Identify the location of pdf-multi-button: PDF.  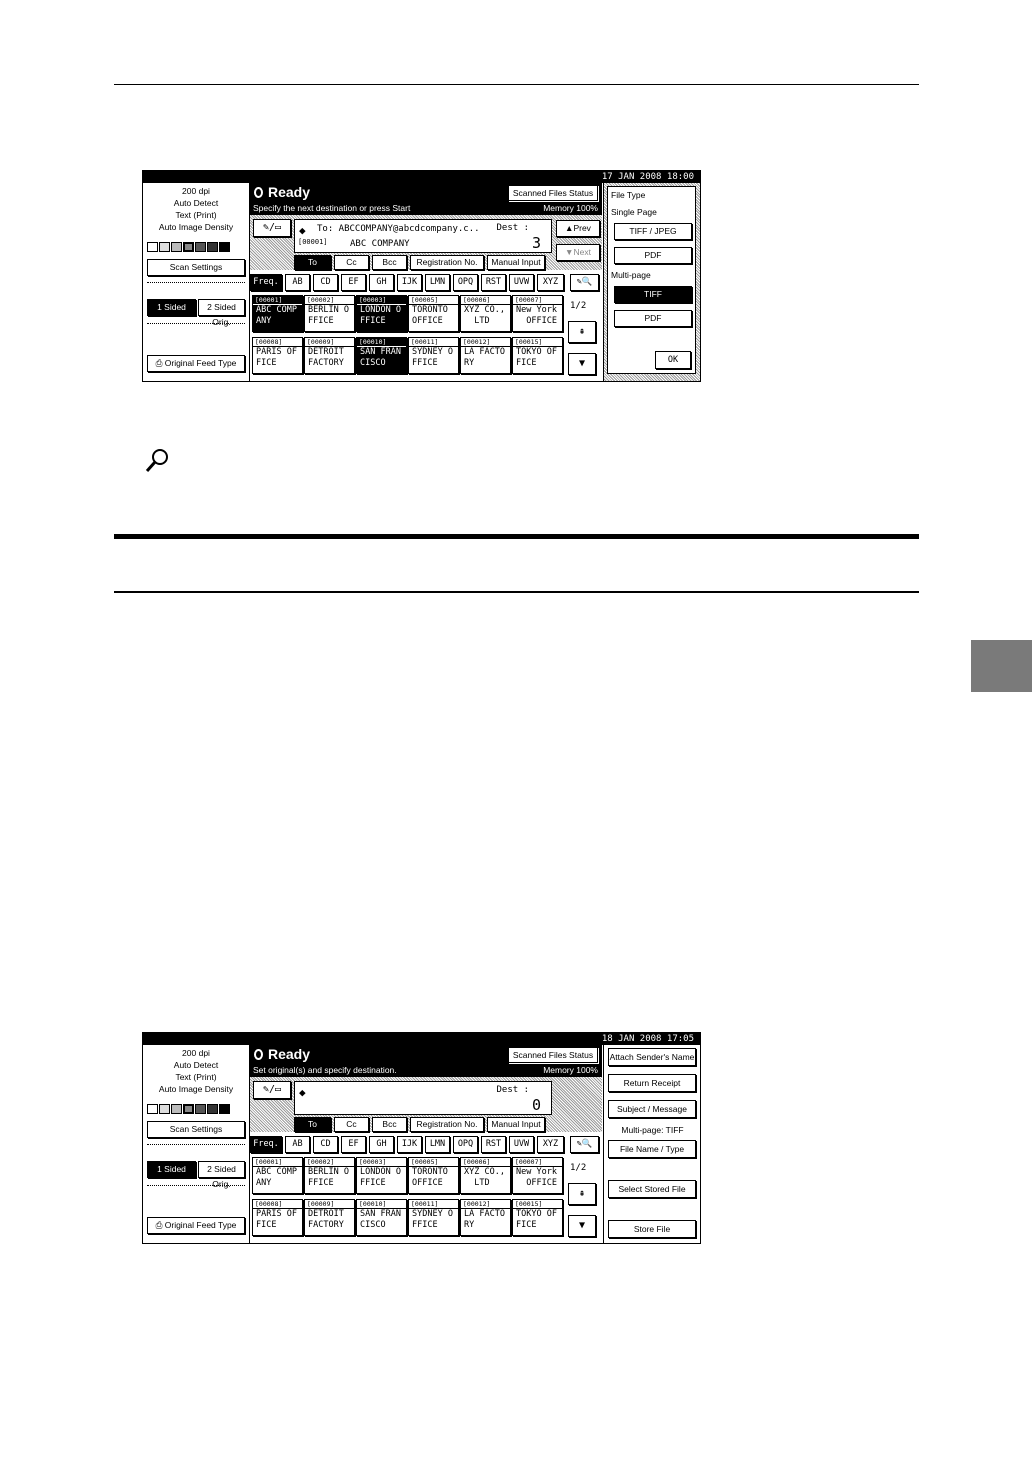
(653, 318).